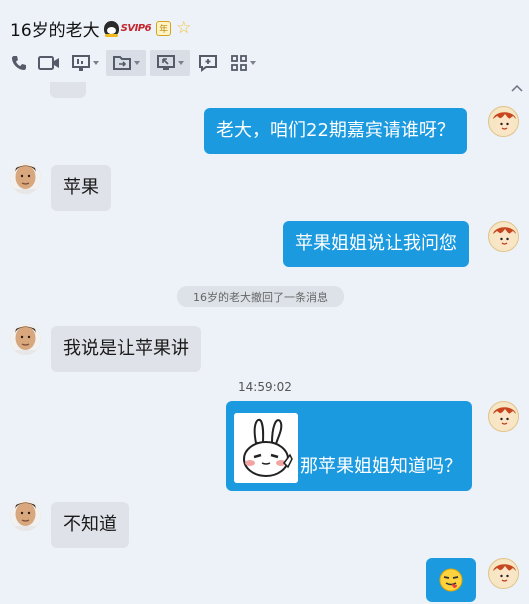 The width and height of the screenshot is (529, 604). I want to click on new-discussion-icon, so click(208, 63).